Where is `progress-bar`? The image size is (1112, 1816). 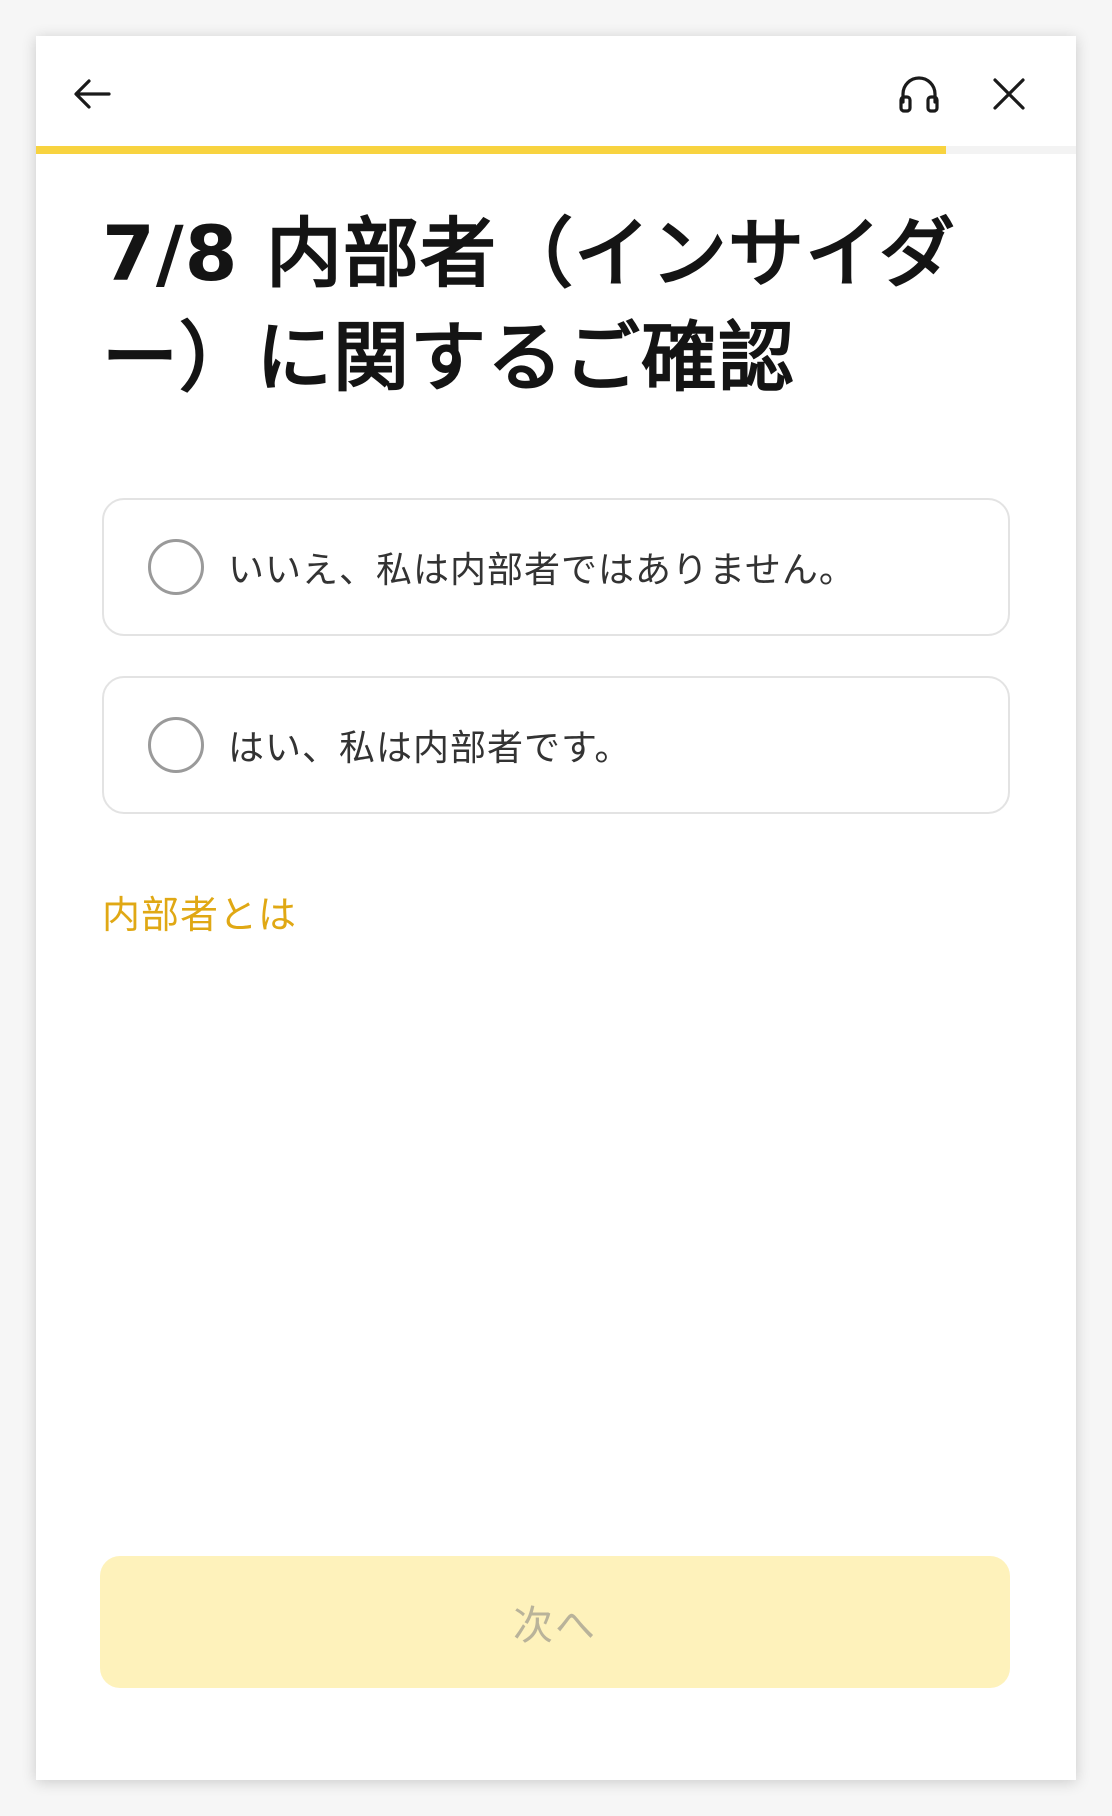
progress-bar is located at coordinates (556, 150).